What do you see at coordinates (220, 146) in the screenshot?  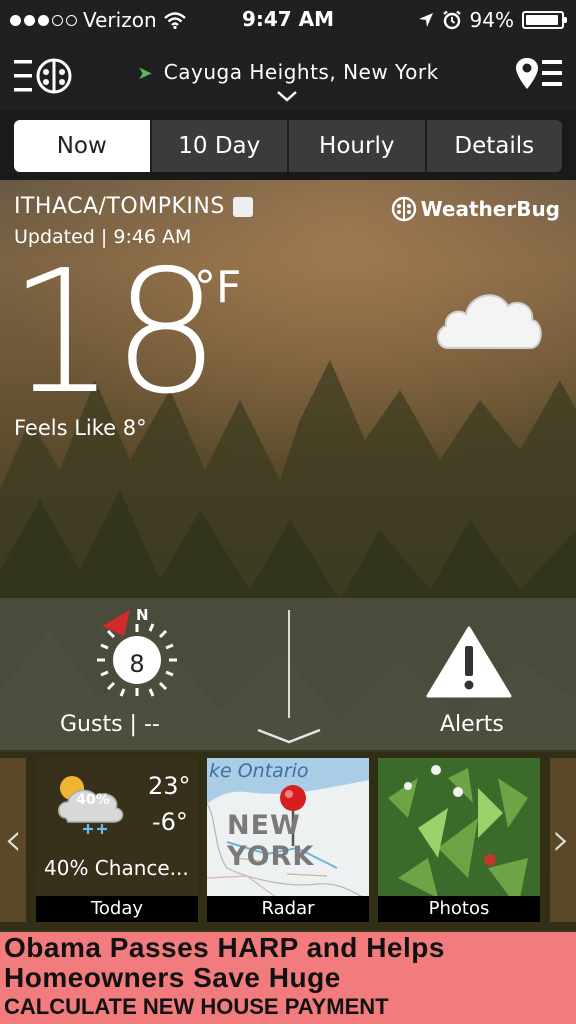 I see `tab-10-day: 10 Day` at bounding box center [220, 146].